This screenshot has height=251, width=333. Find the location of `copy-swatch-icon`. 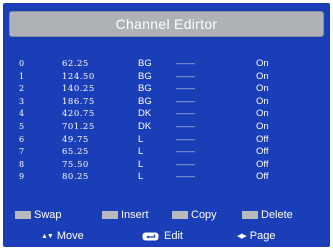

copy-swatch-icon is located at coordinates (180, 215).